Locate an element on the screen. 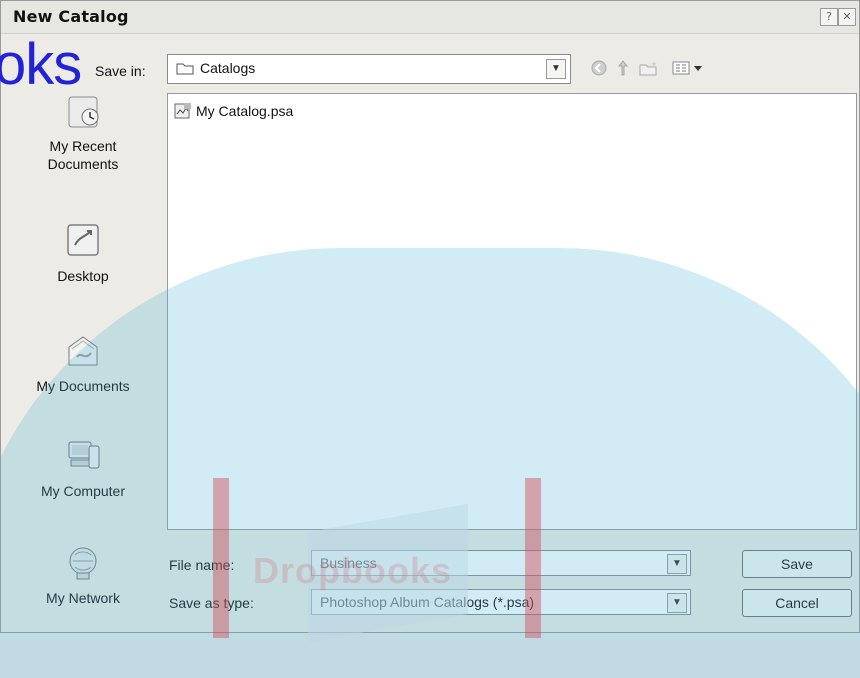  place-my-computer: My Computer is located at coordinates (83, 468).